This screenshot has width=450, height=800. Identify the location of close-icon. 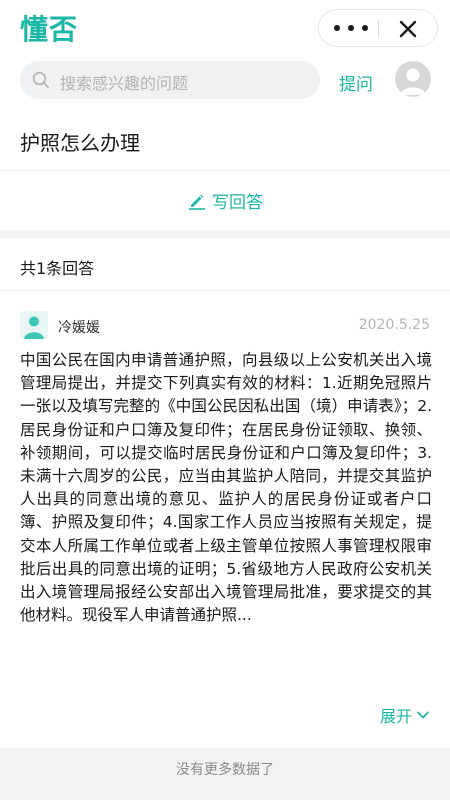
(408, 29).